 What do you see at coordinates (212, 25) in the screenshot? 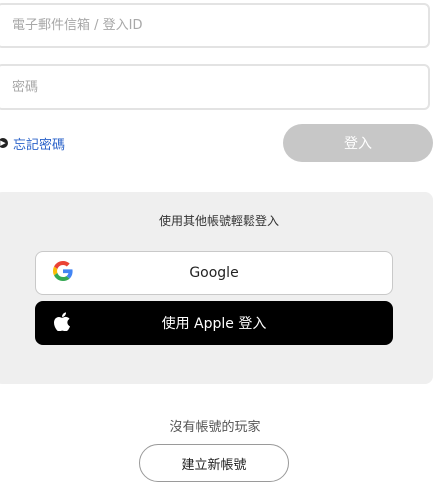
I see `email-input` at bounding box center [212, 25].